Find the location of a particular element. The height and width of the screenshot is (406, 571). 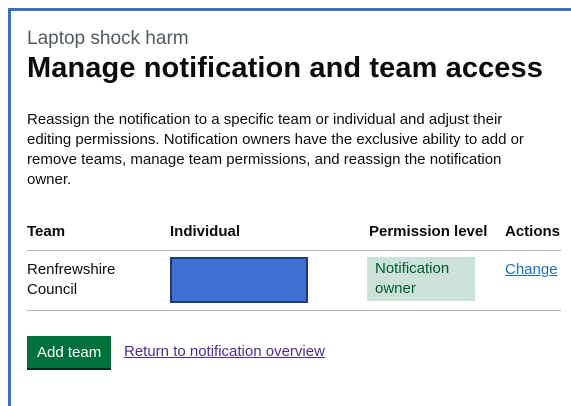

actions-cell: Change is located at coordinates (533, 280).